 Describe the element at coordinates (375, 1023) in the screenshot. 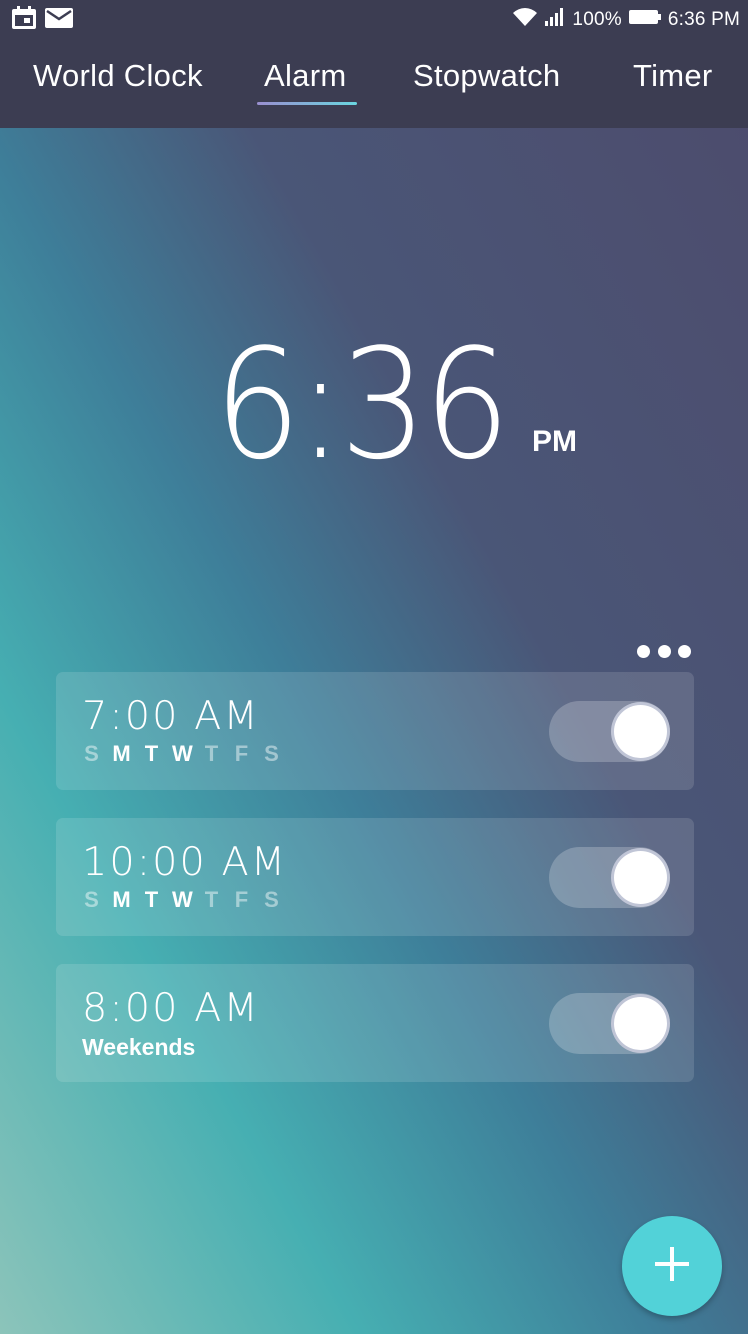

I see `alarm-item: 8:00 AM Weekends` at that location.